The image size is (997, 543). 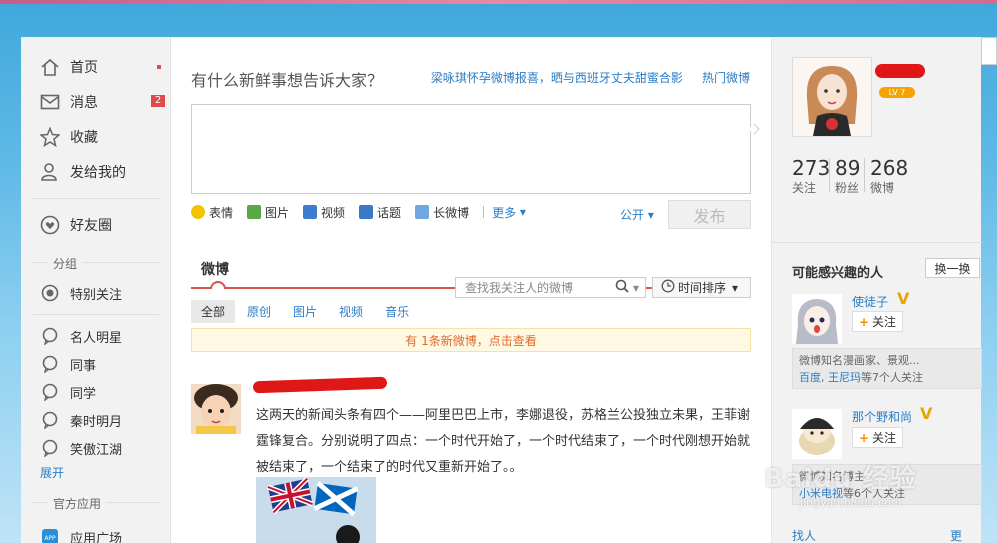 I want to click on video-icon, so click(x=310, y=212).